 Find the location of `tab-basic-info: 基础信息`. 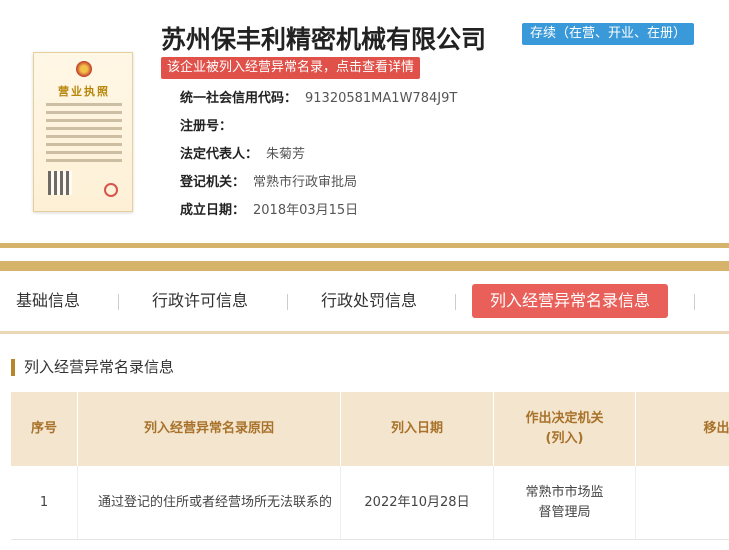

tab-basic-info: 基础信息 is located at coordinates (48, 301).